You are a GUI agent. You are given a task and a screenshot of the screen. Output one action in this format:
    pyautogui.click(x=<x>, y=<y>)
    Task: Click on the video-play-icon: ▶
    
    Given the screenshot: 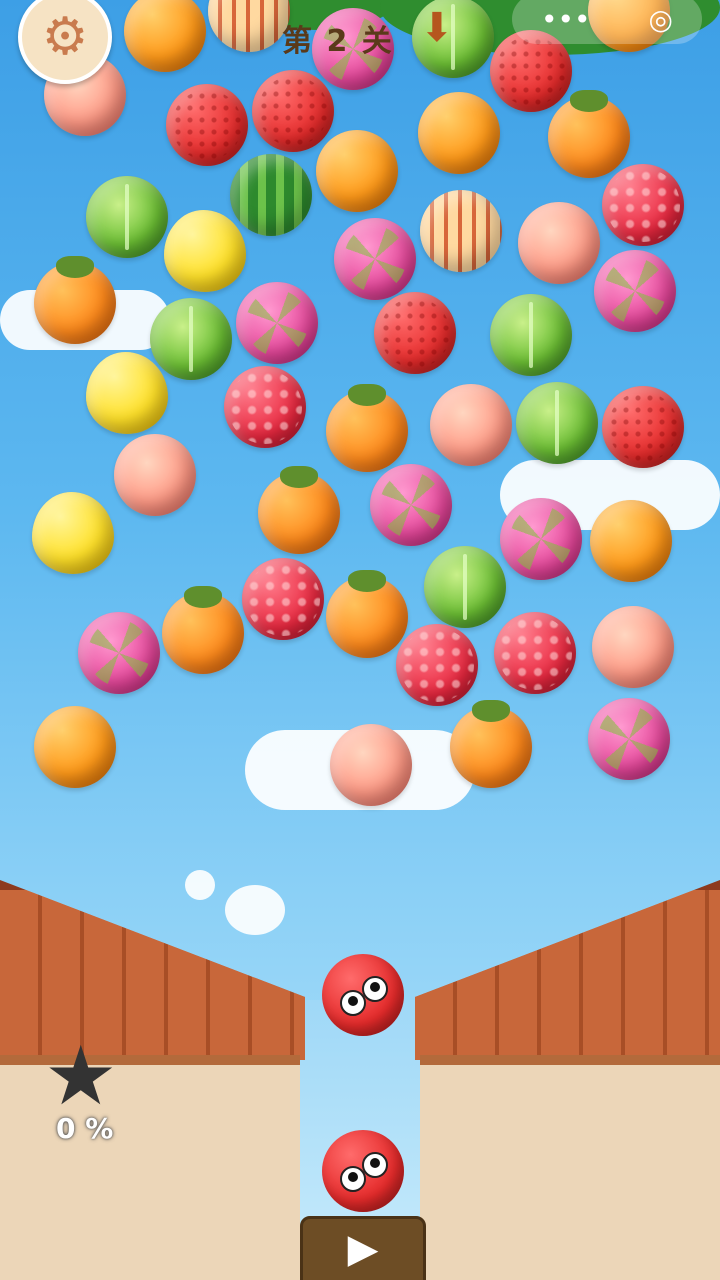 What is the action you would take?
    pyautogui.click(x=363, y=1249)
    